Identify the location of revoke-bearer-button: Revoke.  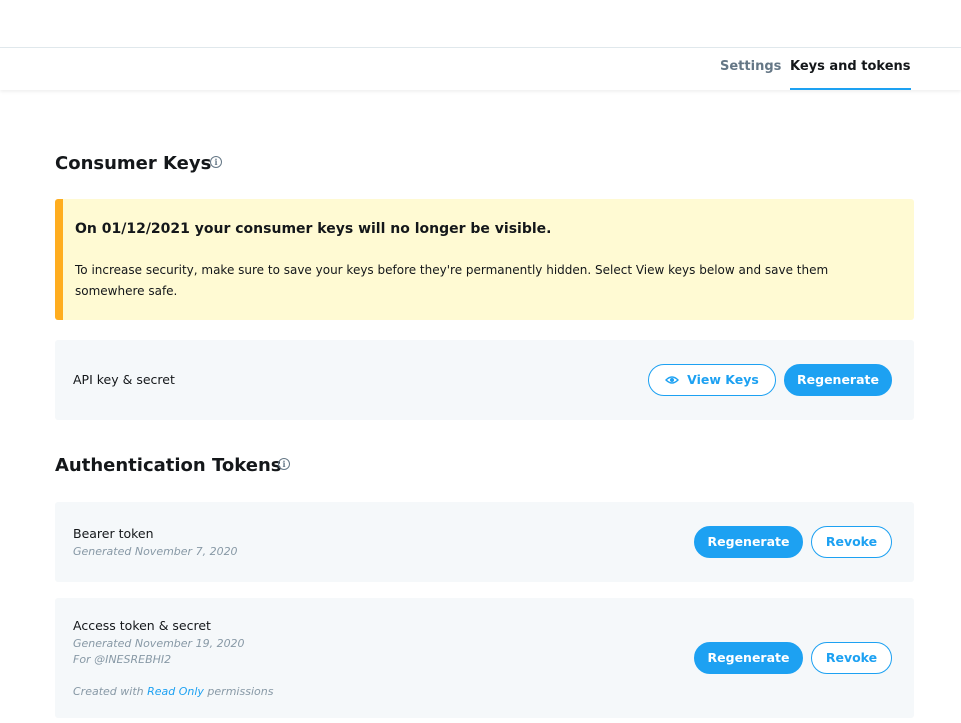
(851, 542).